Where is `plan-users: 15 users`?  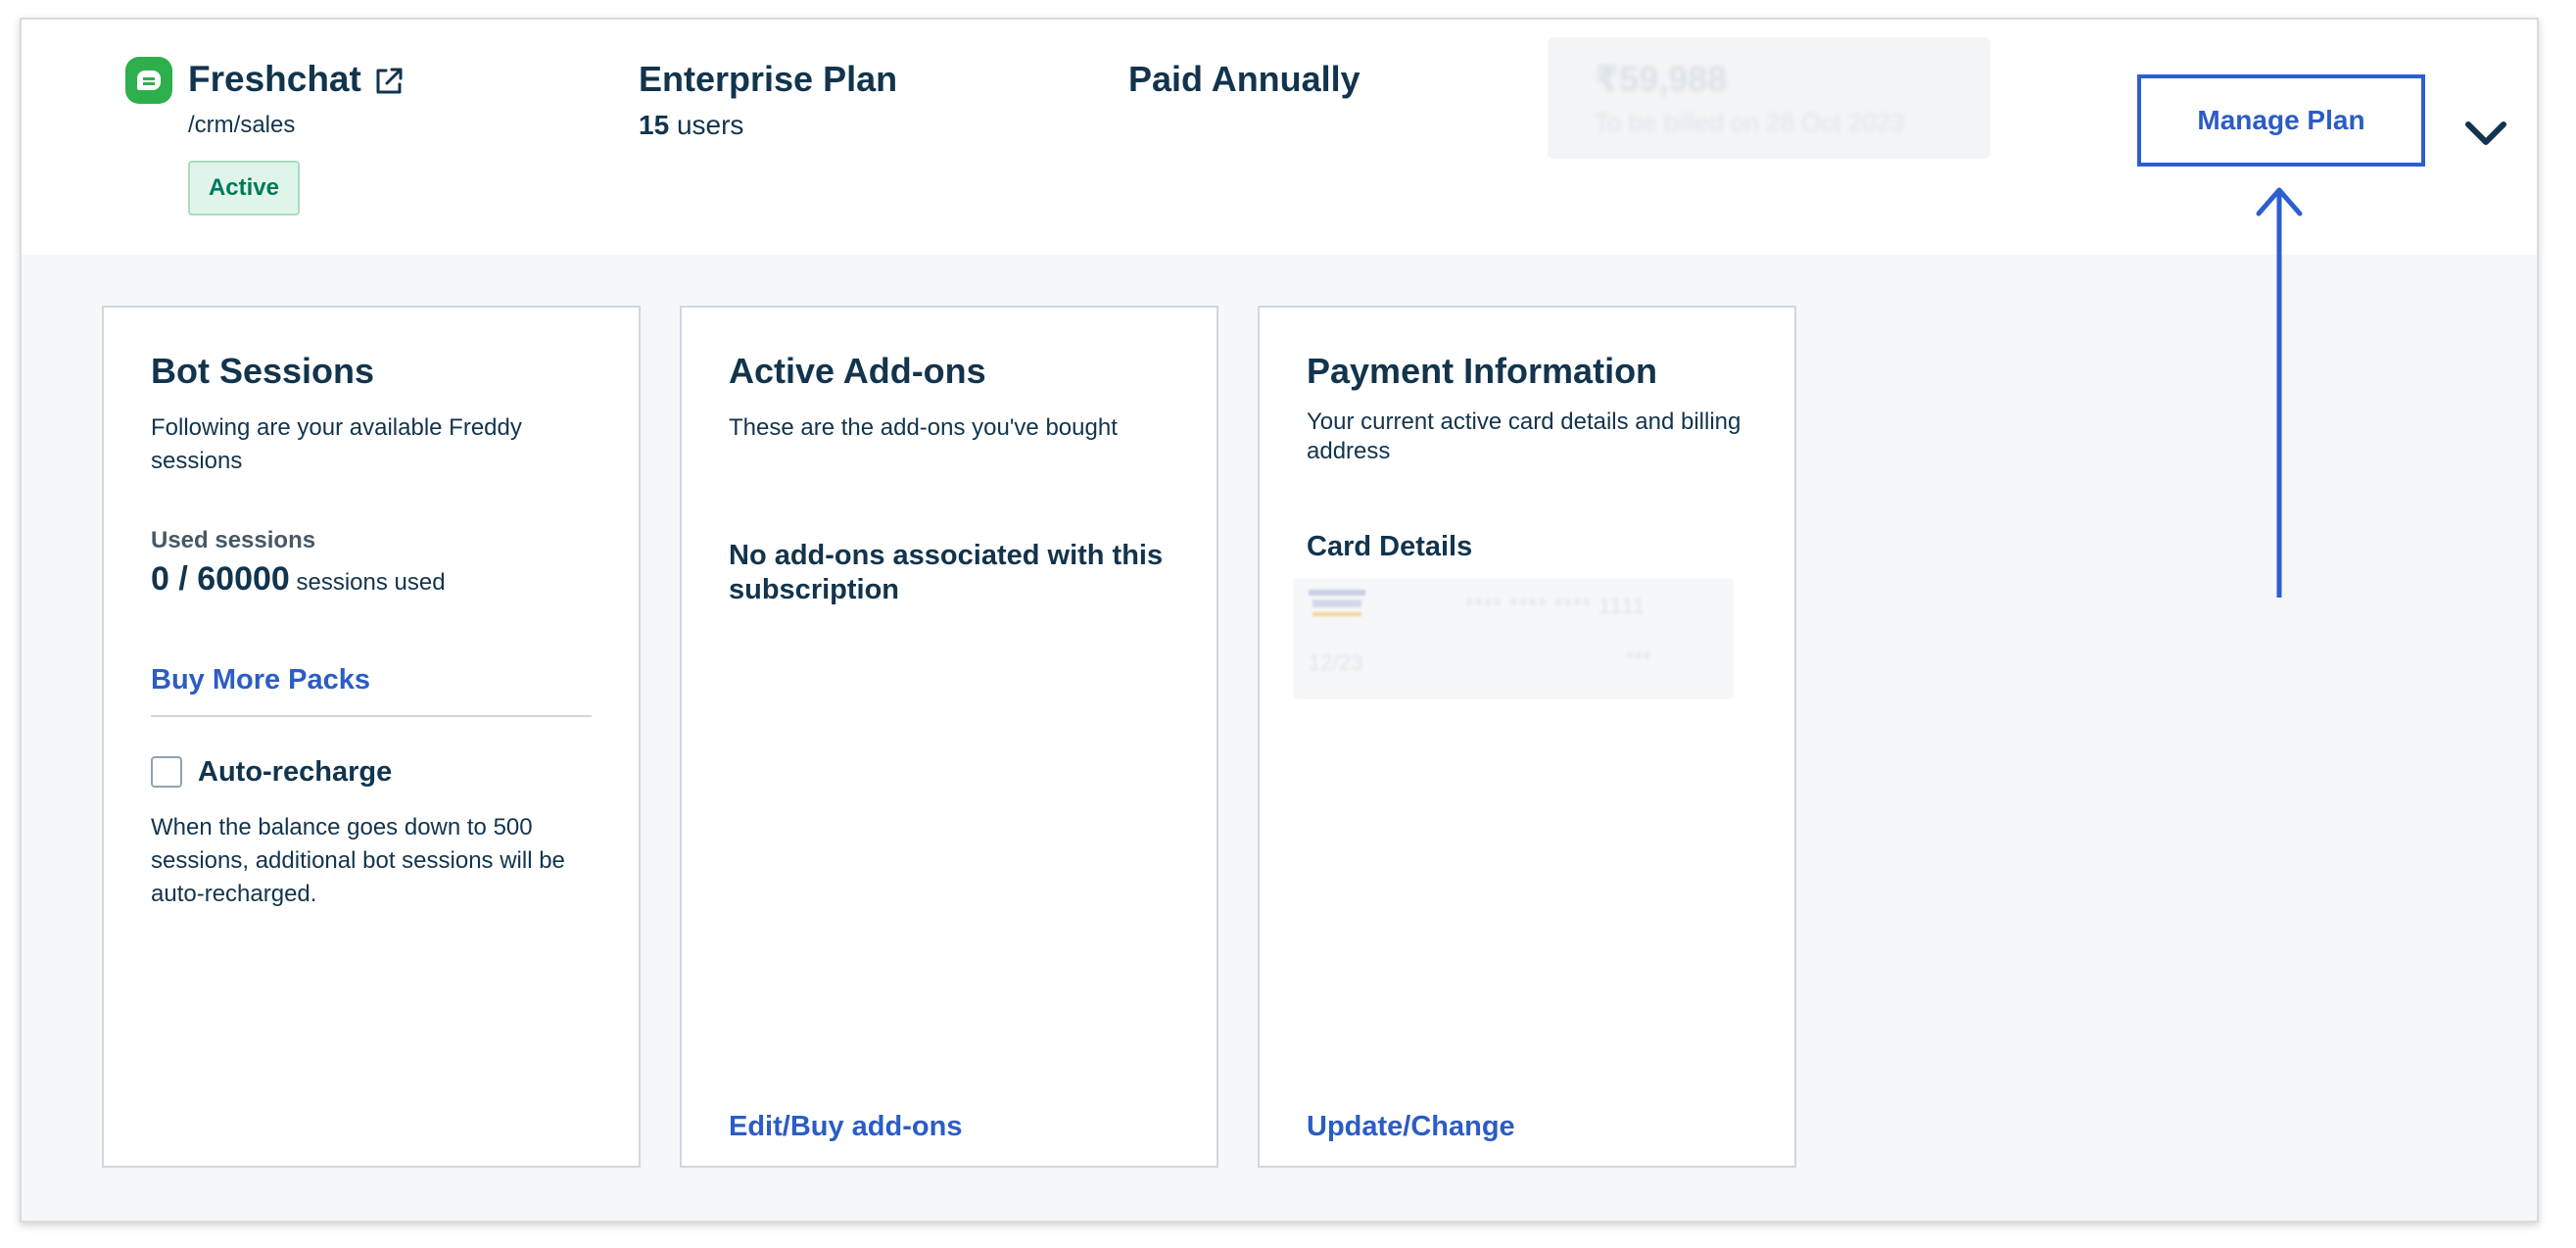 plan-users: 15 users is located at coordinates (691, 125).